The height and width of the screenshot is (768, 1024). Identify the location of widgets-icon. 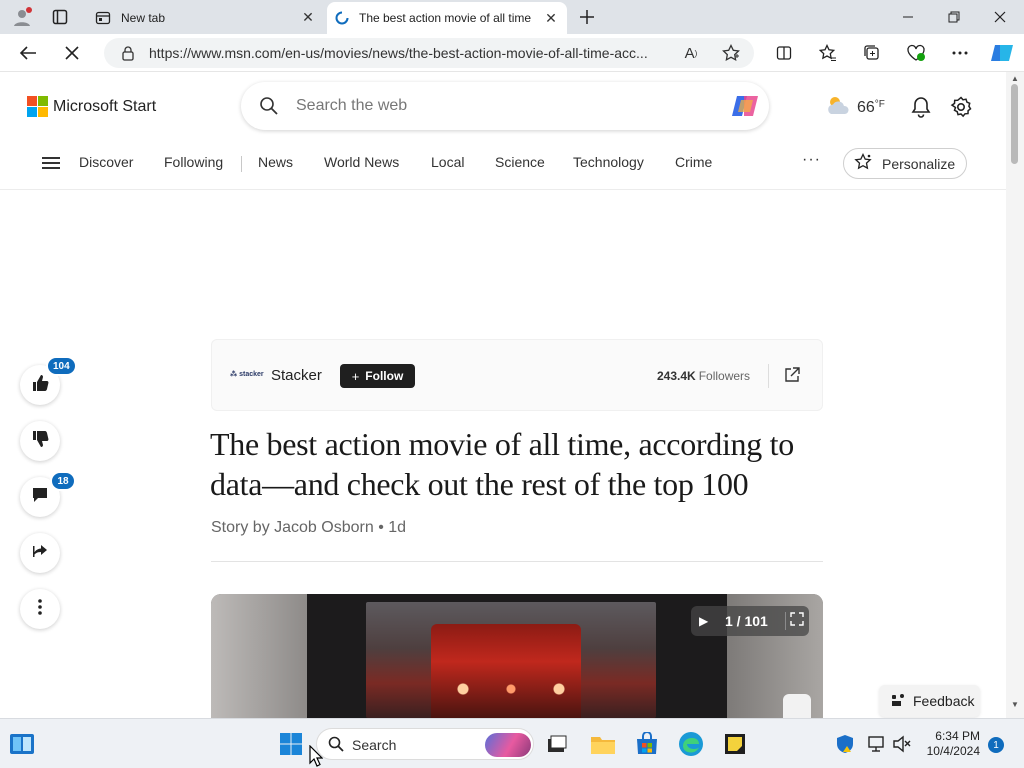
(22, 744).